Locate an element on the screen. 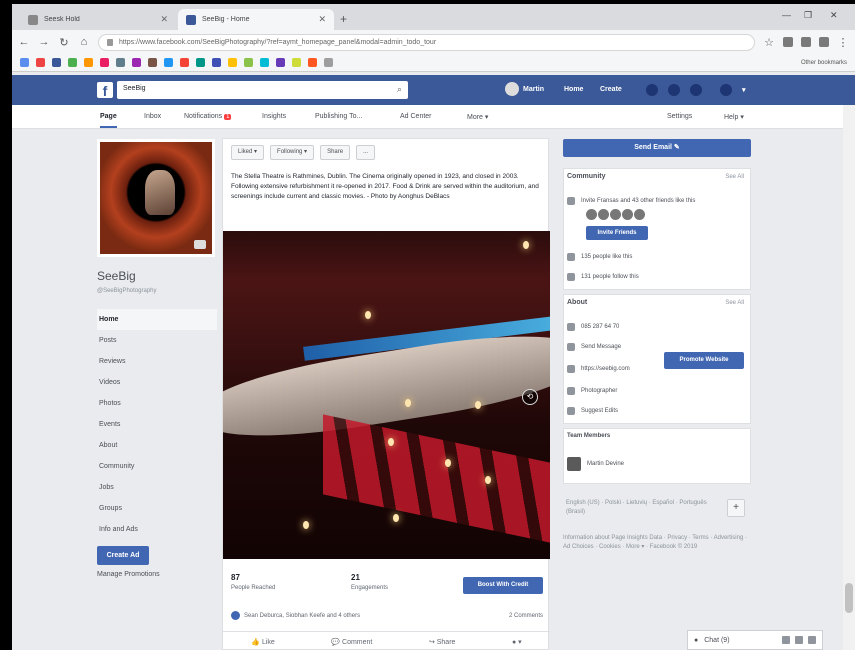 This screenshot has width=855, height=650. post-as-selector-icon: ● ▾ is located at coordinates (517, 642).